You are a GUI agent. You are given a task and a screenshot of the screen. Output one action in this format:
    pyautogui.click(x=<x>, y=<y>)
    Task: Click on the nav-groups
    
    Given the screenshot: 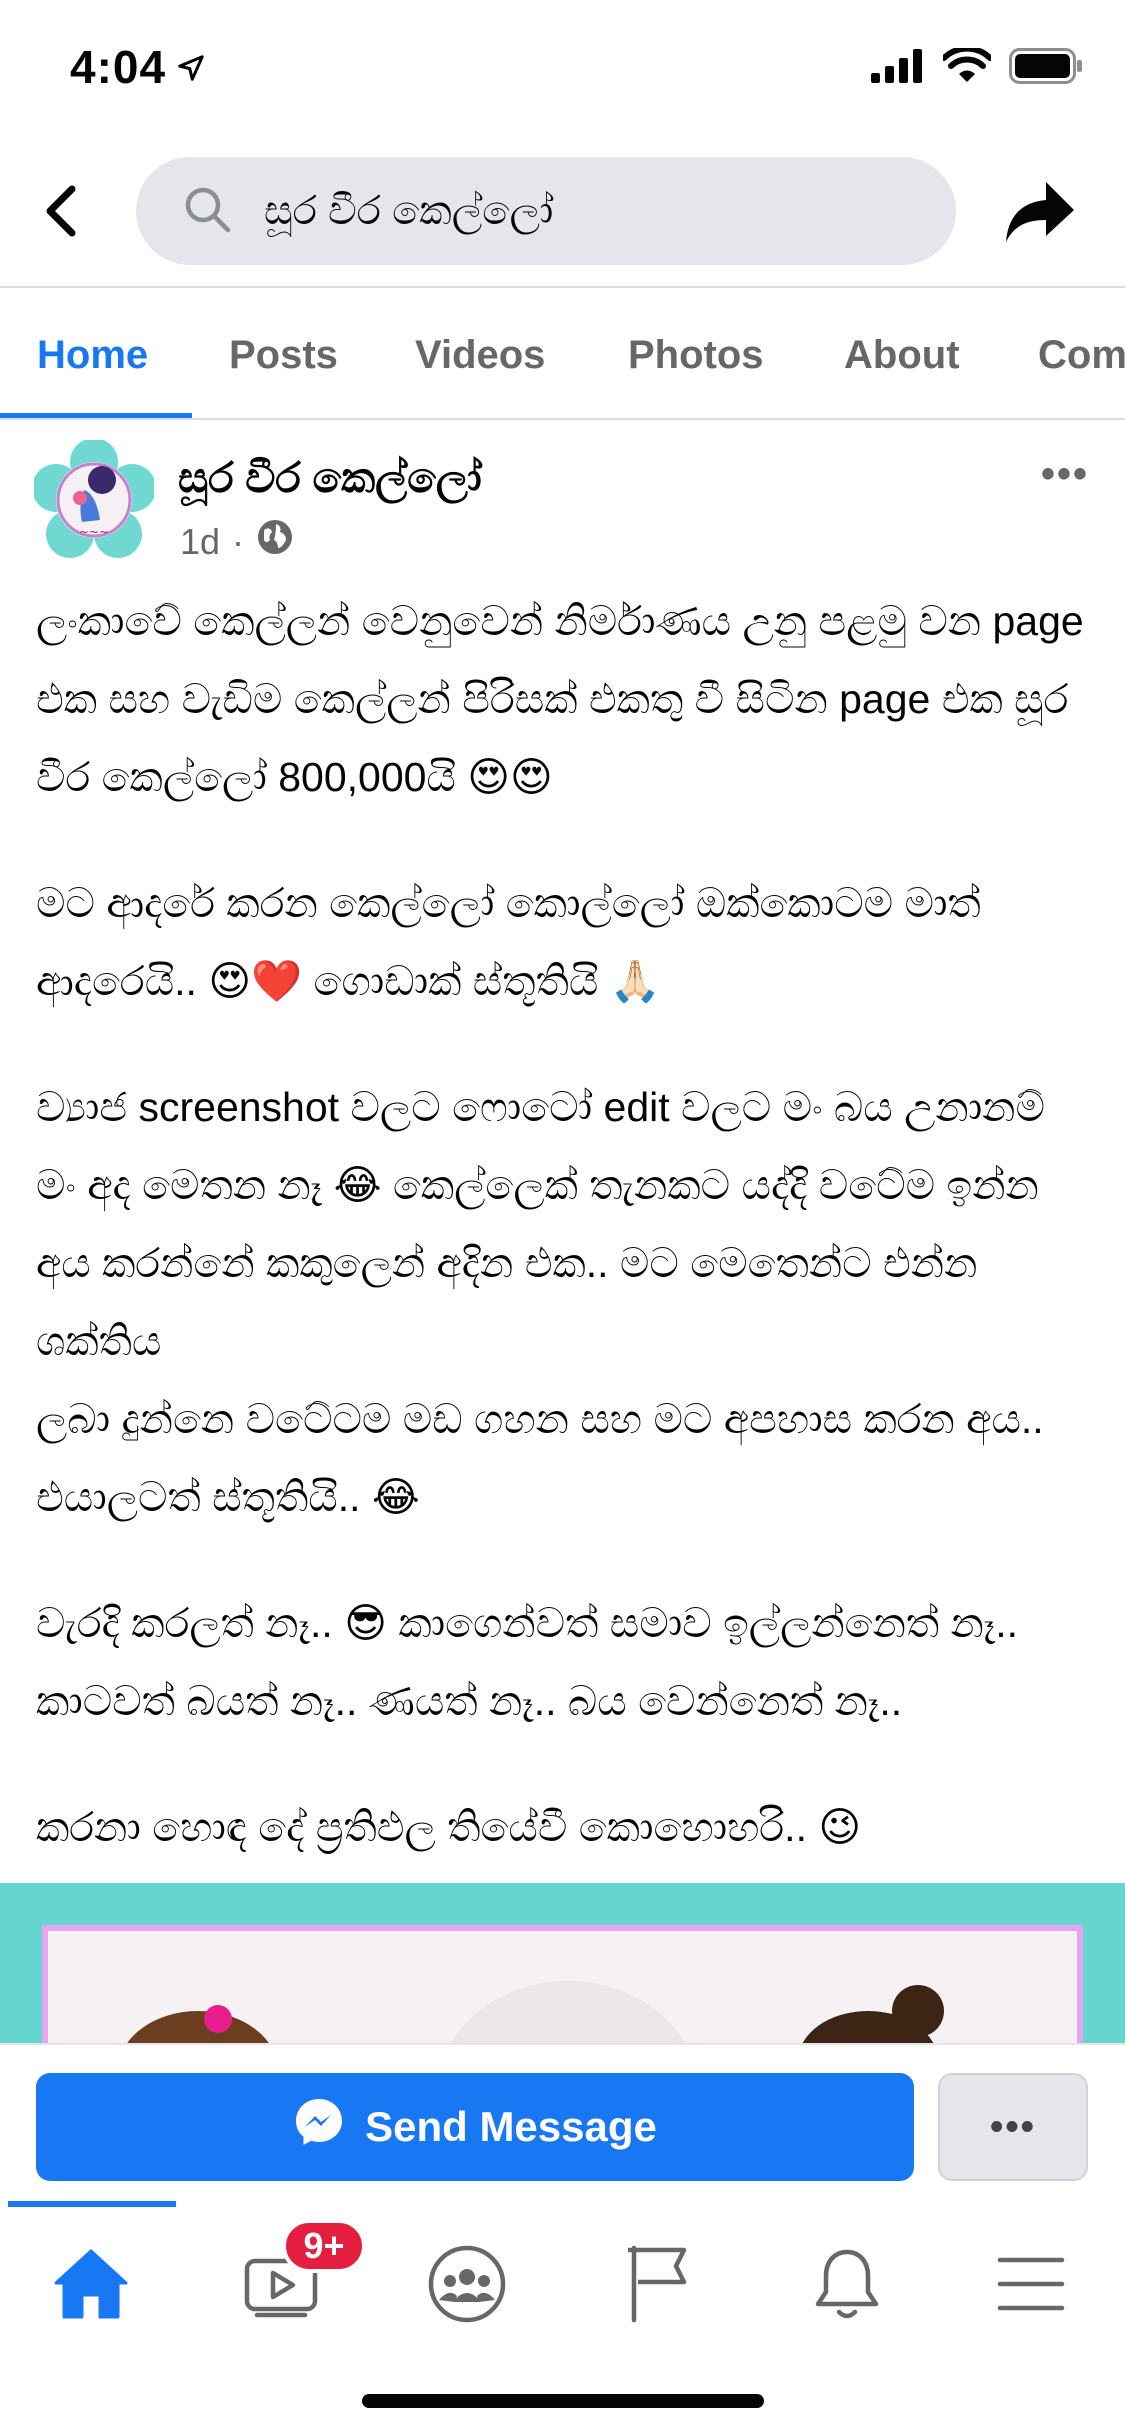 What is the action you would take?
    pyautogui.click(x=467, y=2286)
    